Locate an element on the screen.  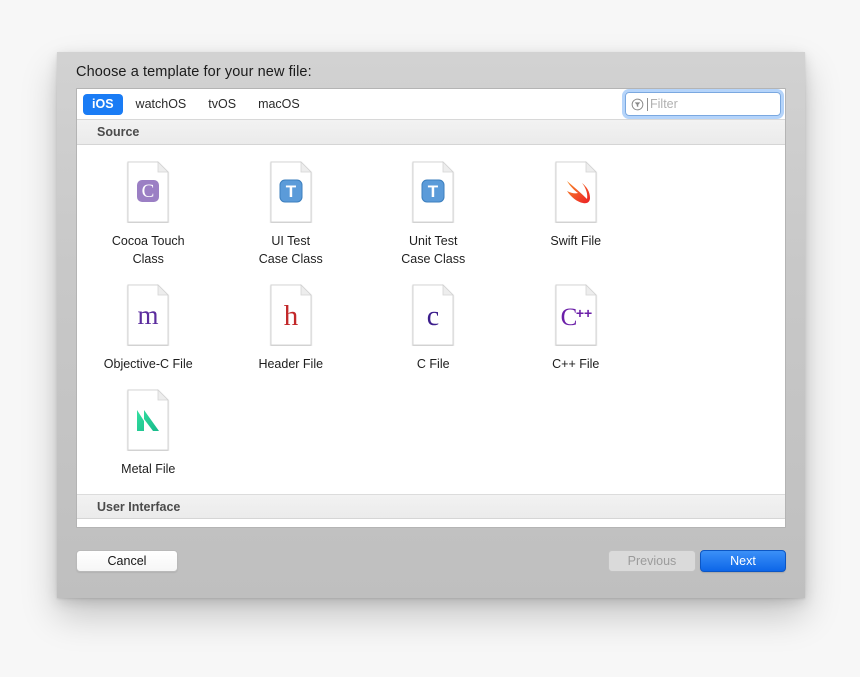
template-label: C++ File is located at coordinates (576, 364).